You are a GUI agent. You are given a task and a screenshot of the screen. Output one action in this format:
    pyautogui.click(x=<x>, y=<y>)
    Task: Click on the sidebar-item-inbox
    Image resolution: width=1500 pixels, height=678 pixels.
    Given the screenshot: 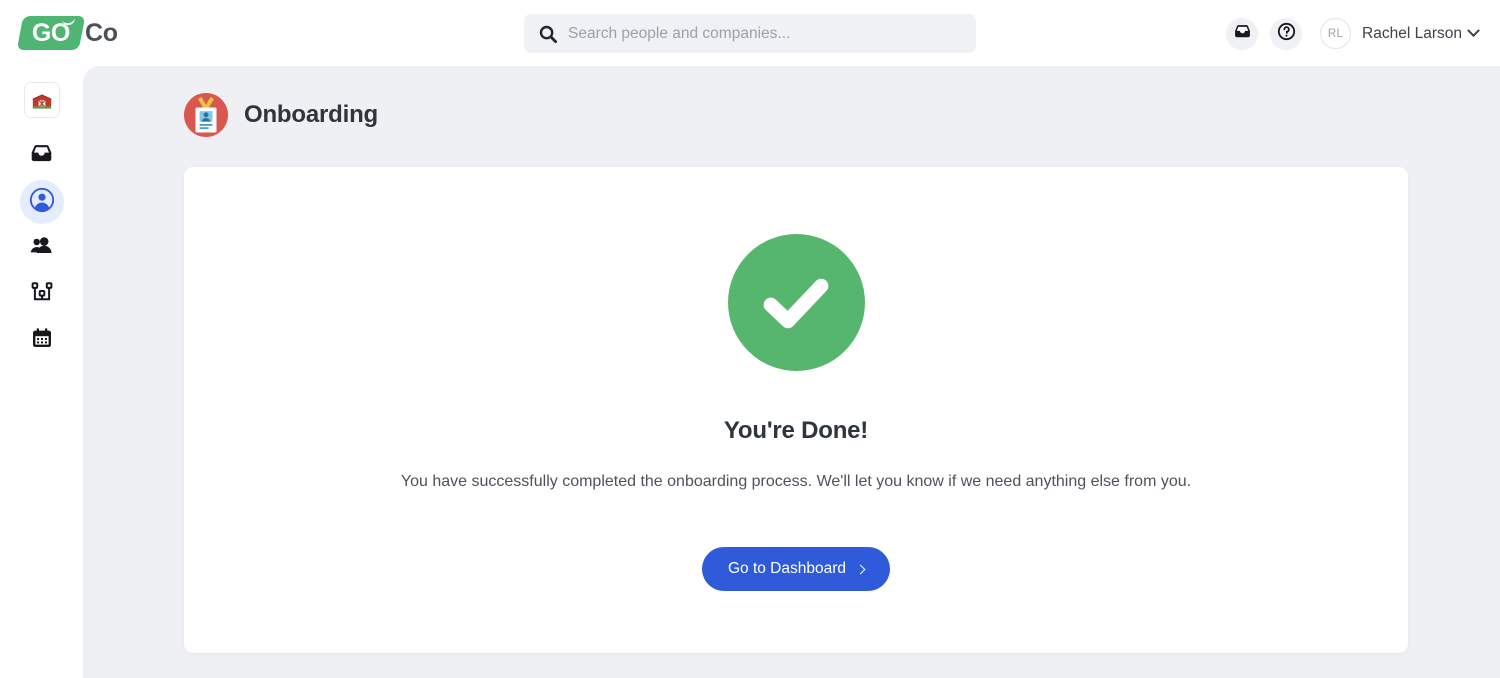 What is the action you would take?
    pyautogui.click(x=42, y=156)
    